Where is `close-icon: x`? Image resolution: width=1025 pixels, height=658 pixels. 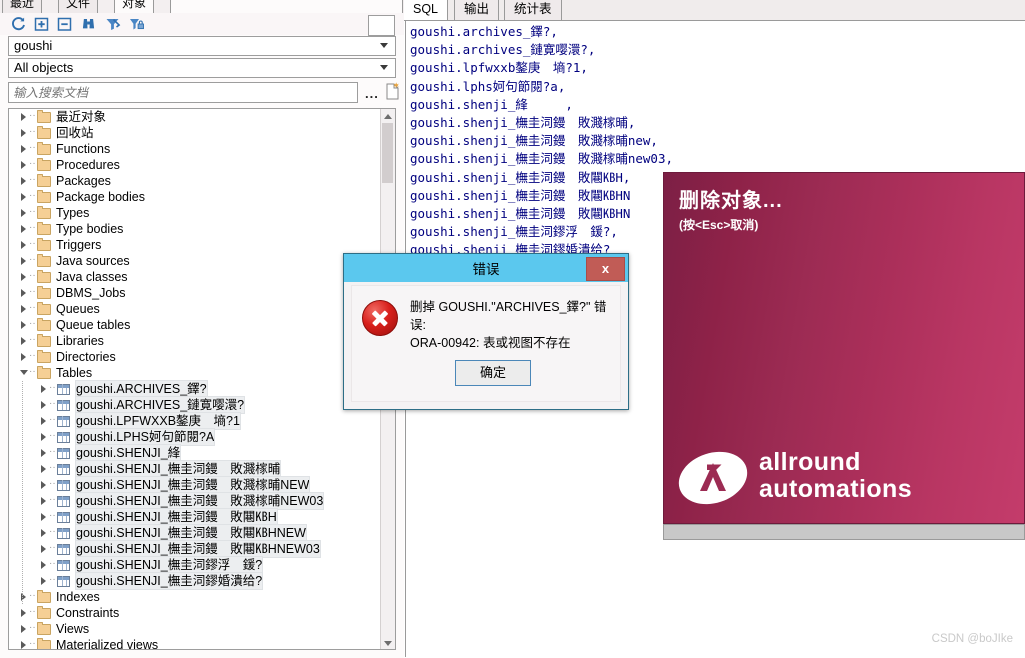
close-icon: x is located at coordinates (605, 269).